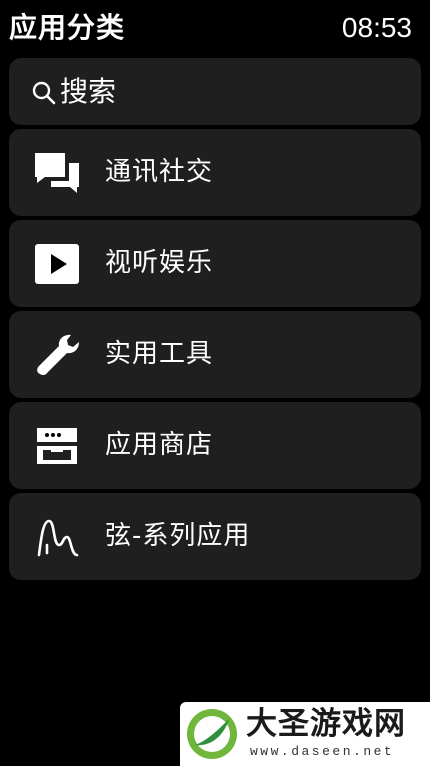 The height and width of the screenshot is (766, 430). I want to click on category-item-xian-series: 弦-系列应用, so click(215, 536).